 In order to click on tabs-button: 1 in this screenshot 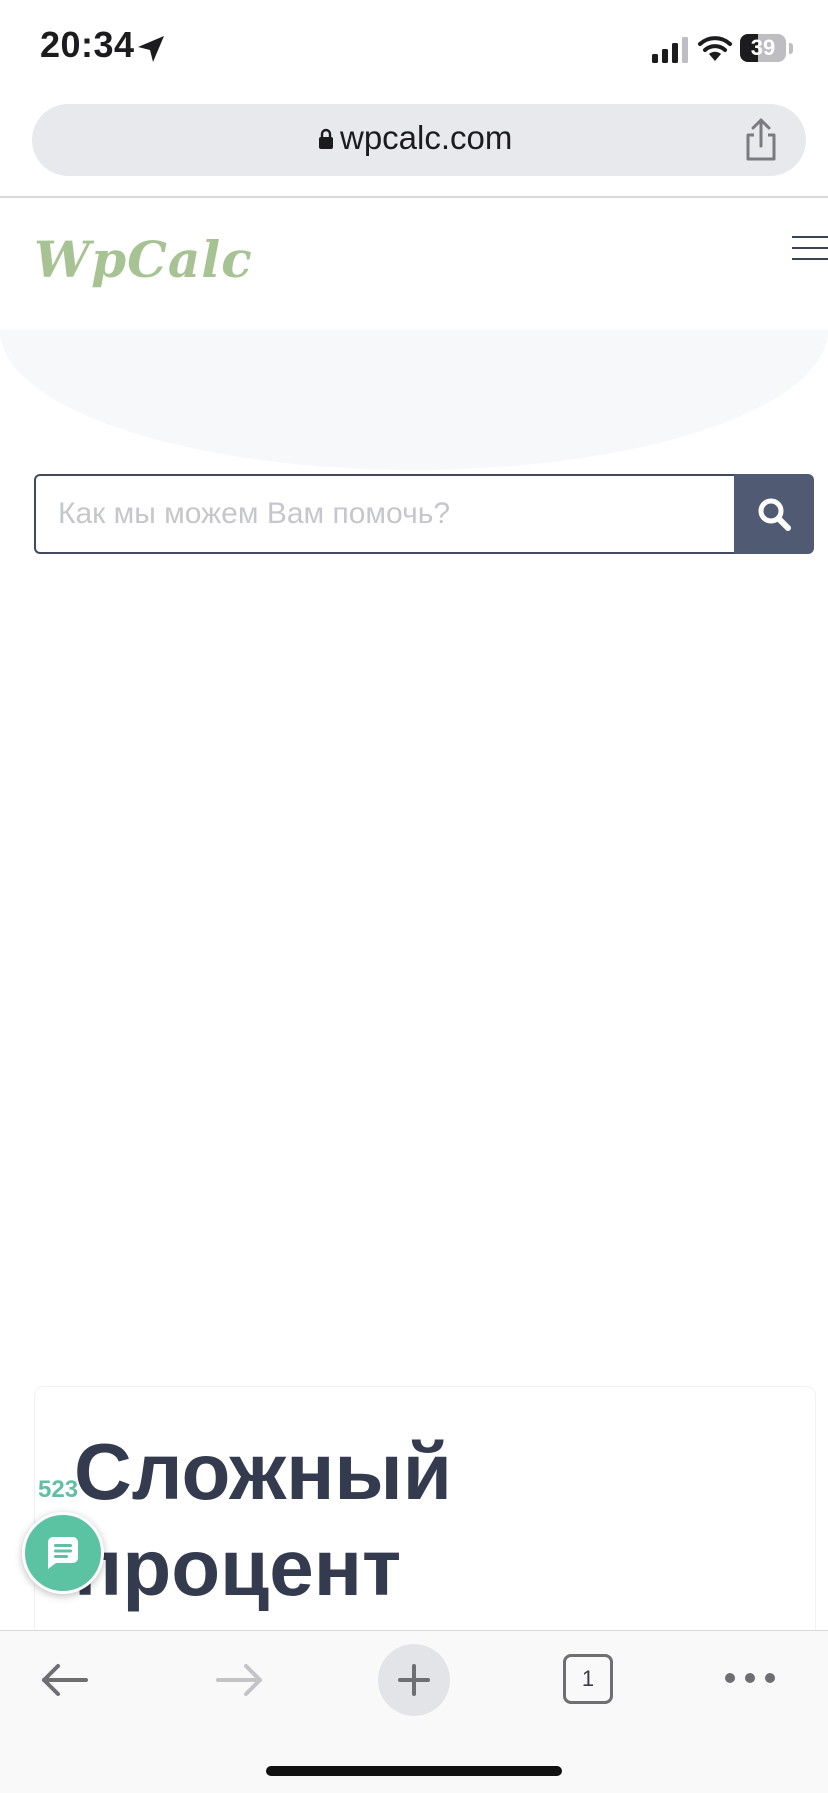, I will do `click(588, 1679)`.